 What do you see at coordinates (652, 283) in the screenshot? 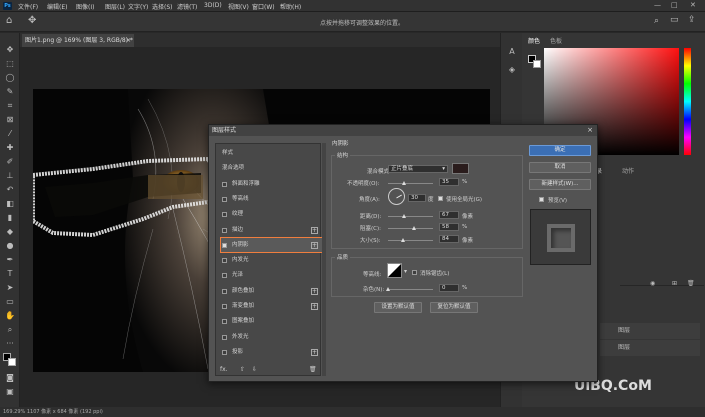
I see `camera-icon: ◉` at bounding box center [652, 283].